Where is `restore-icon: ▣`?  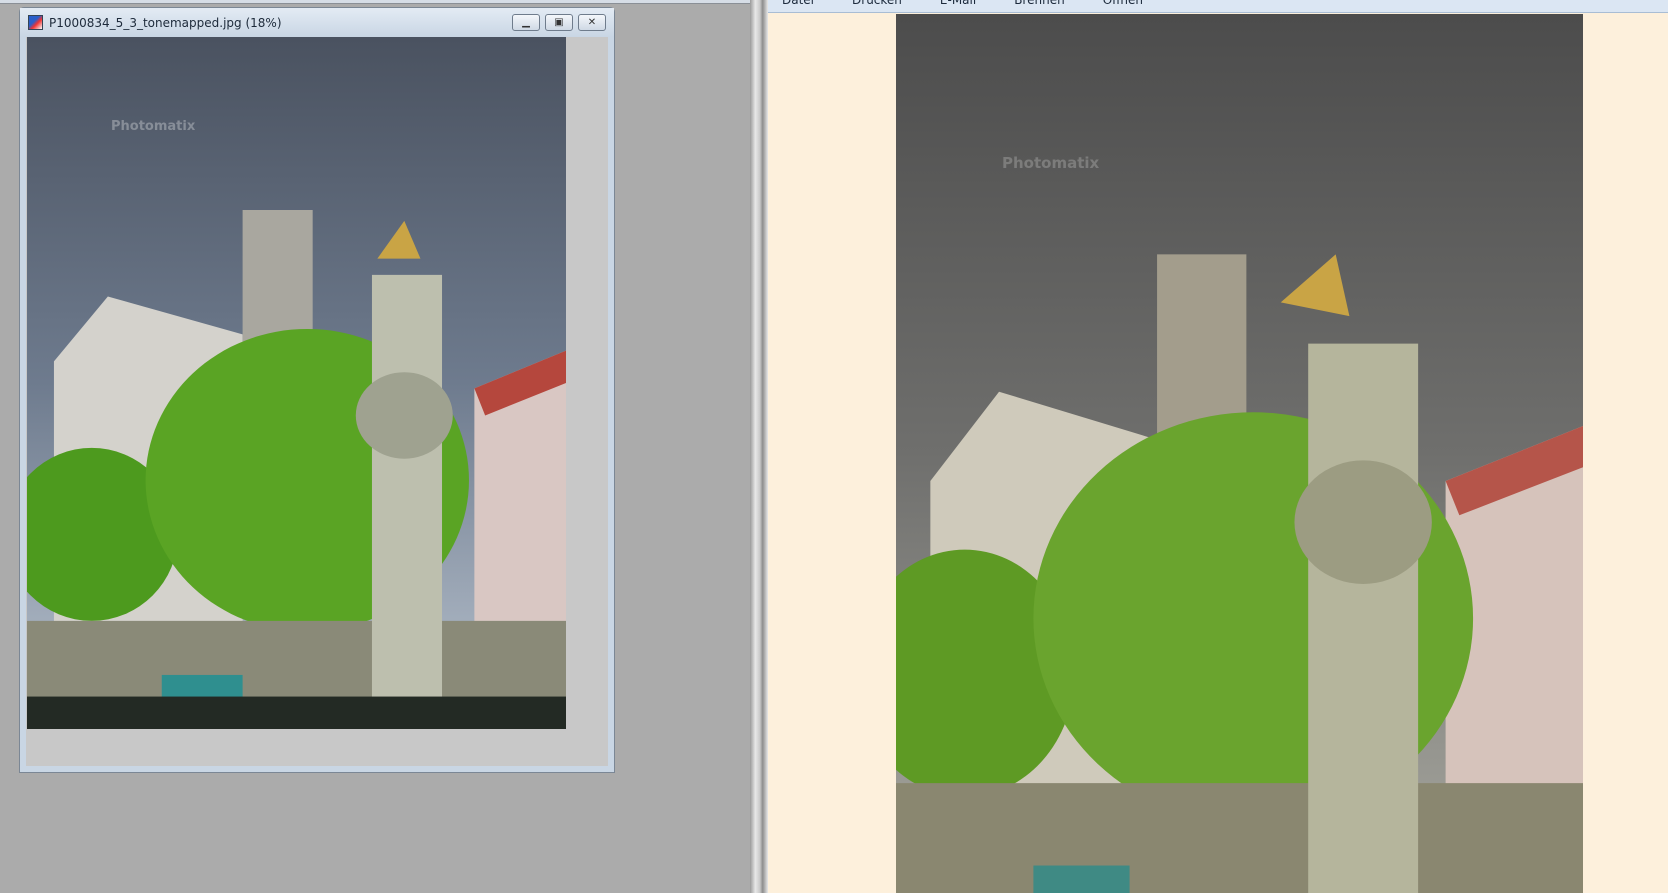 restore-icon: ▣ is located at coordinates (559, 22).